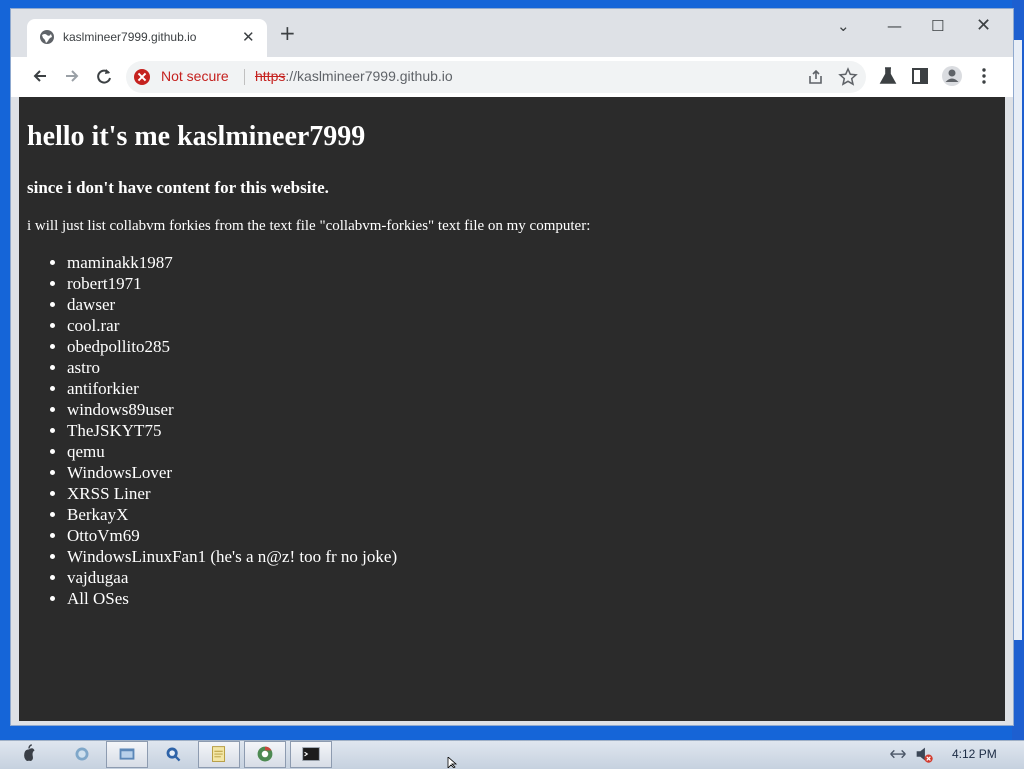 This screenshot has width=1024, height=769. What do you see at coordinates (232, 577) in the screenshot?
I see `list-item: vajdugaa` at bounding box center [232, 577].